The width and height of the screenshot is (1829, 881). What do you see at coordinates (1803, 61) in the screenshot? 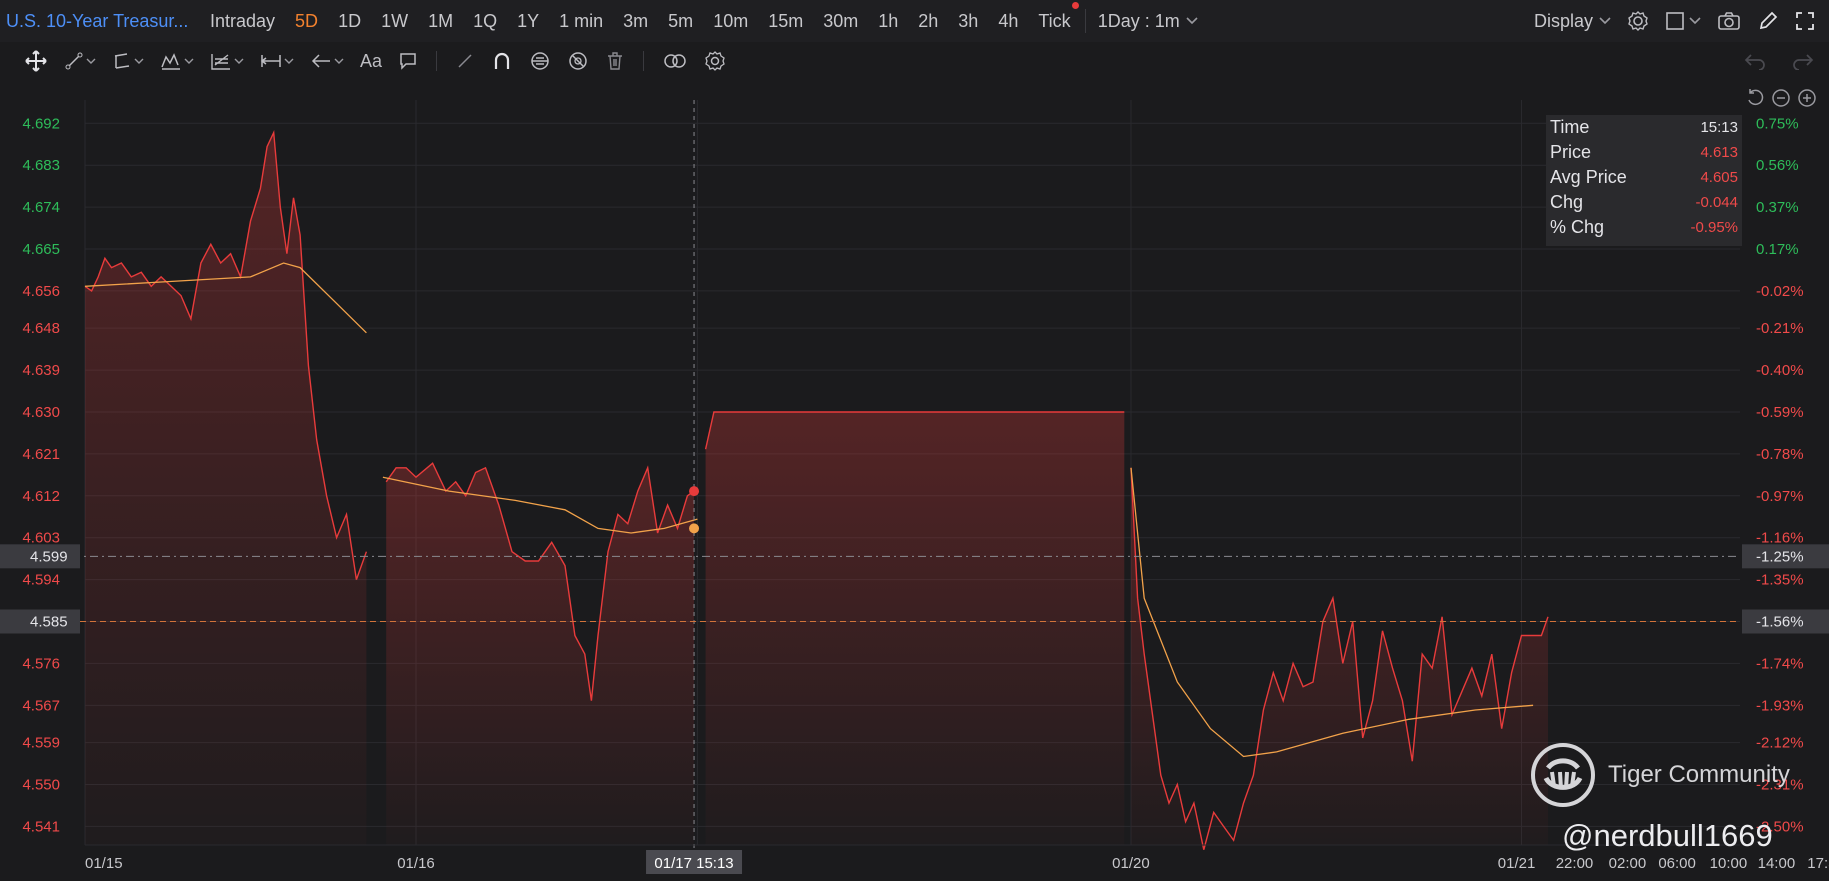
I see `redo-icon` at bounding box center [1803, 61].